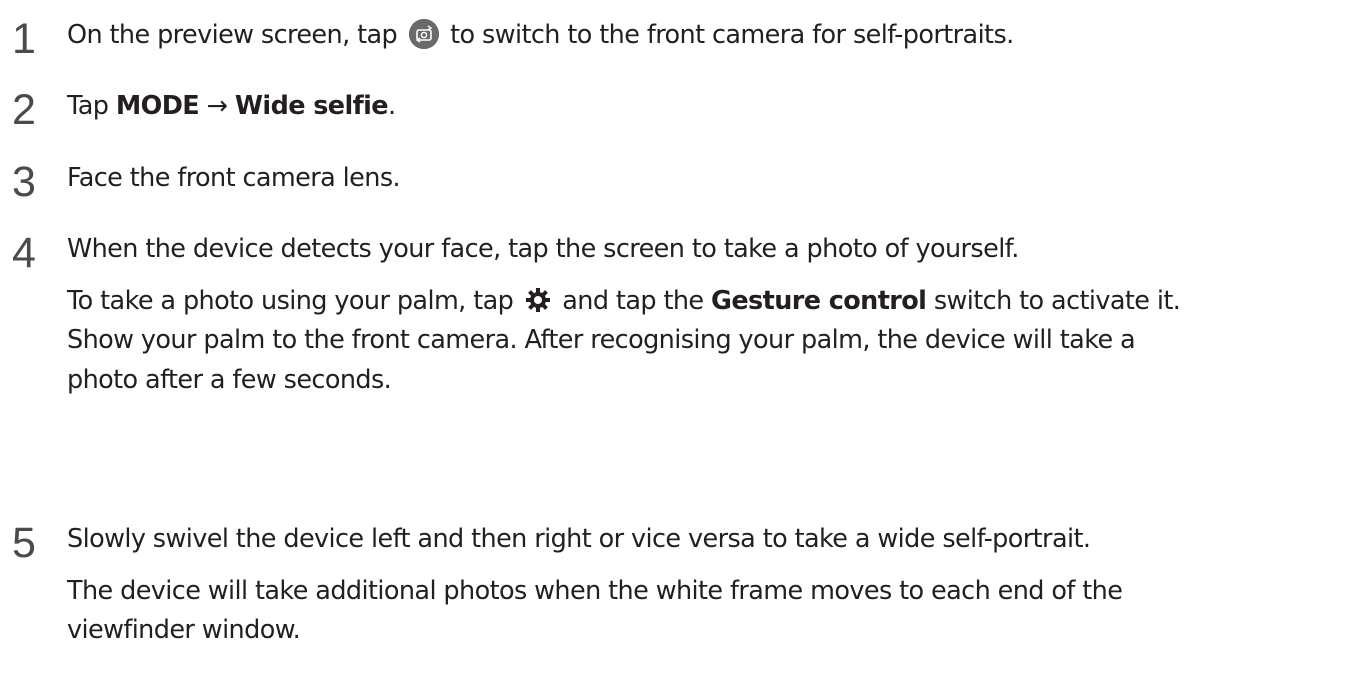 This screenshot has height=693, width=1362. What do you see at coordinates (423, 34) in the screenshot?
I see `camera-switch-icon` at bounding box center [423, 34].